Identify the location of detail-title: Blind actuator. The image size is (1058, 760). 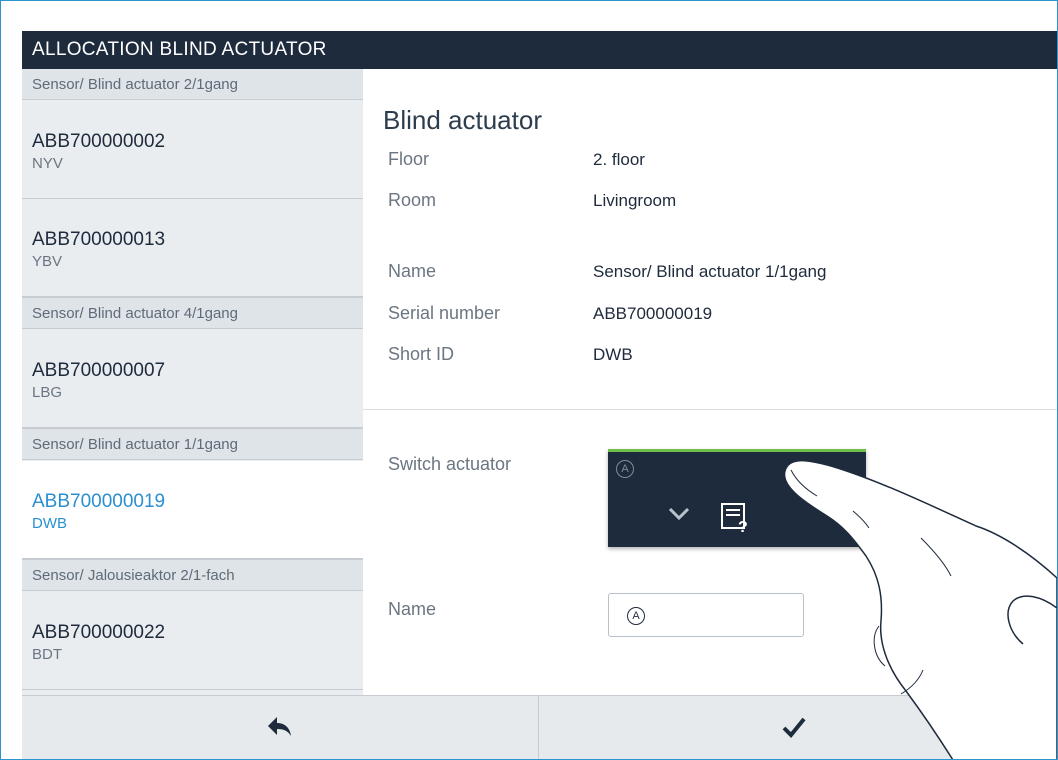
(462, 120).